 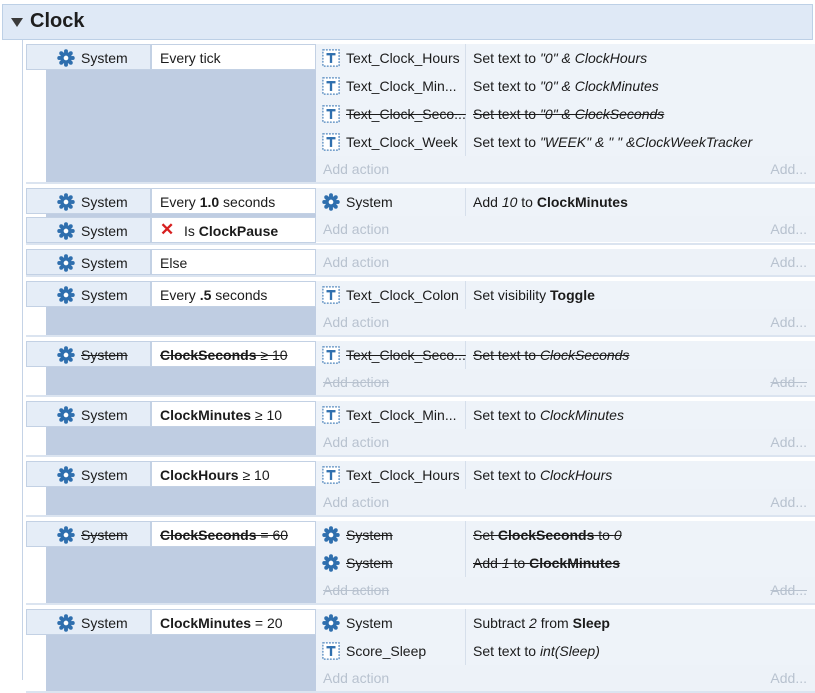 I want to click on condition-row: System Every tick, so click(x=171, y=57).